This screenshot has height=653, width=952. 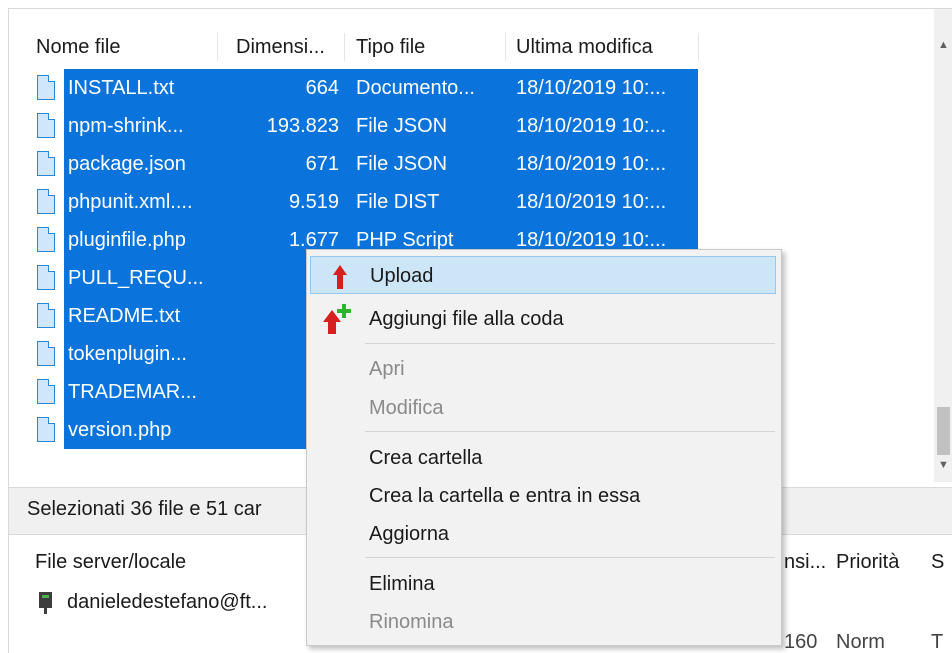 What do you see at coordinates (78, 47) in the screenshot?
I see `column-name: Nome file` at bounding box center [78, 47].